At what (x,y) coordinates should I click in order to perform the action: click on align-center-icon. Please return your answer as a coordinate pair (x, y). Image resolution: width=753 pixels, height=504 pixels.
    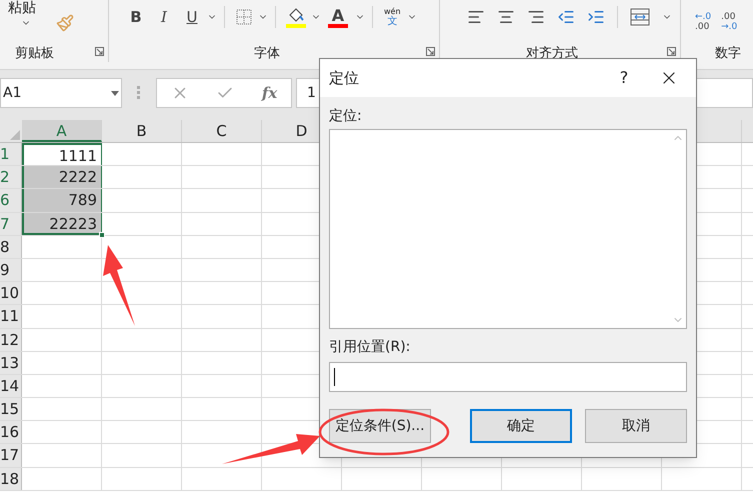
    Looking at the image, I should click on (506, 17).